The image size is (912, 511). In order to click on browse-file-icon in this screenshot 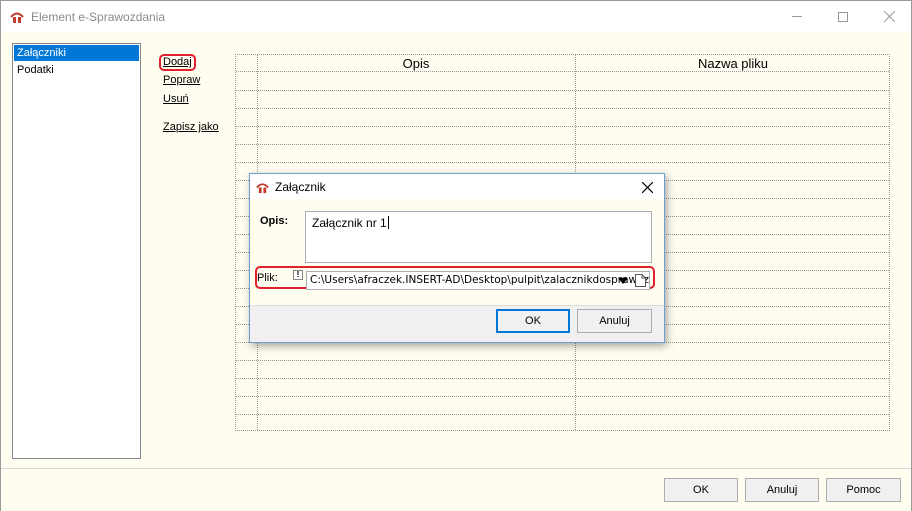, I will do `click(640, 280)`.